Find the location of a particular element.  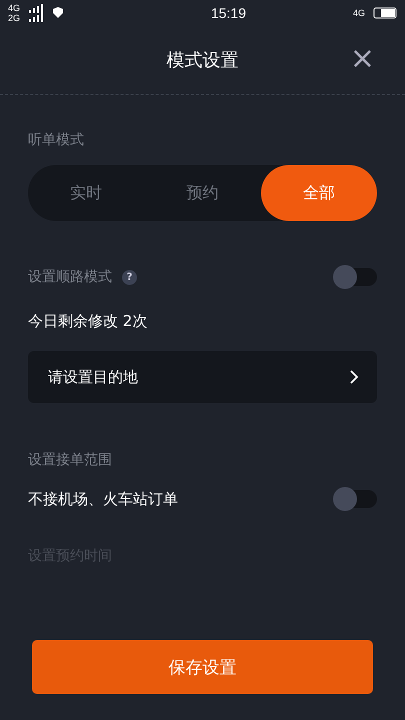

mode-option: 实时 is located at coordinates (86, 193).